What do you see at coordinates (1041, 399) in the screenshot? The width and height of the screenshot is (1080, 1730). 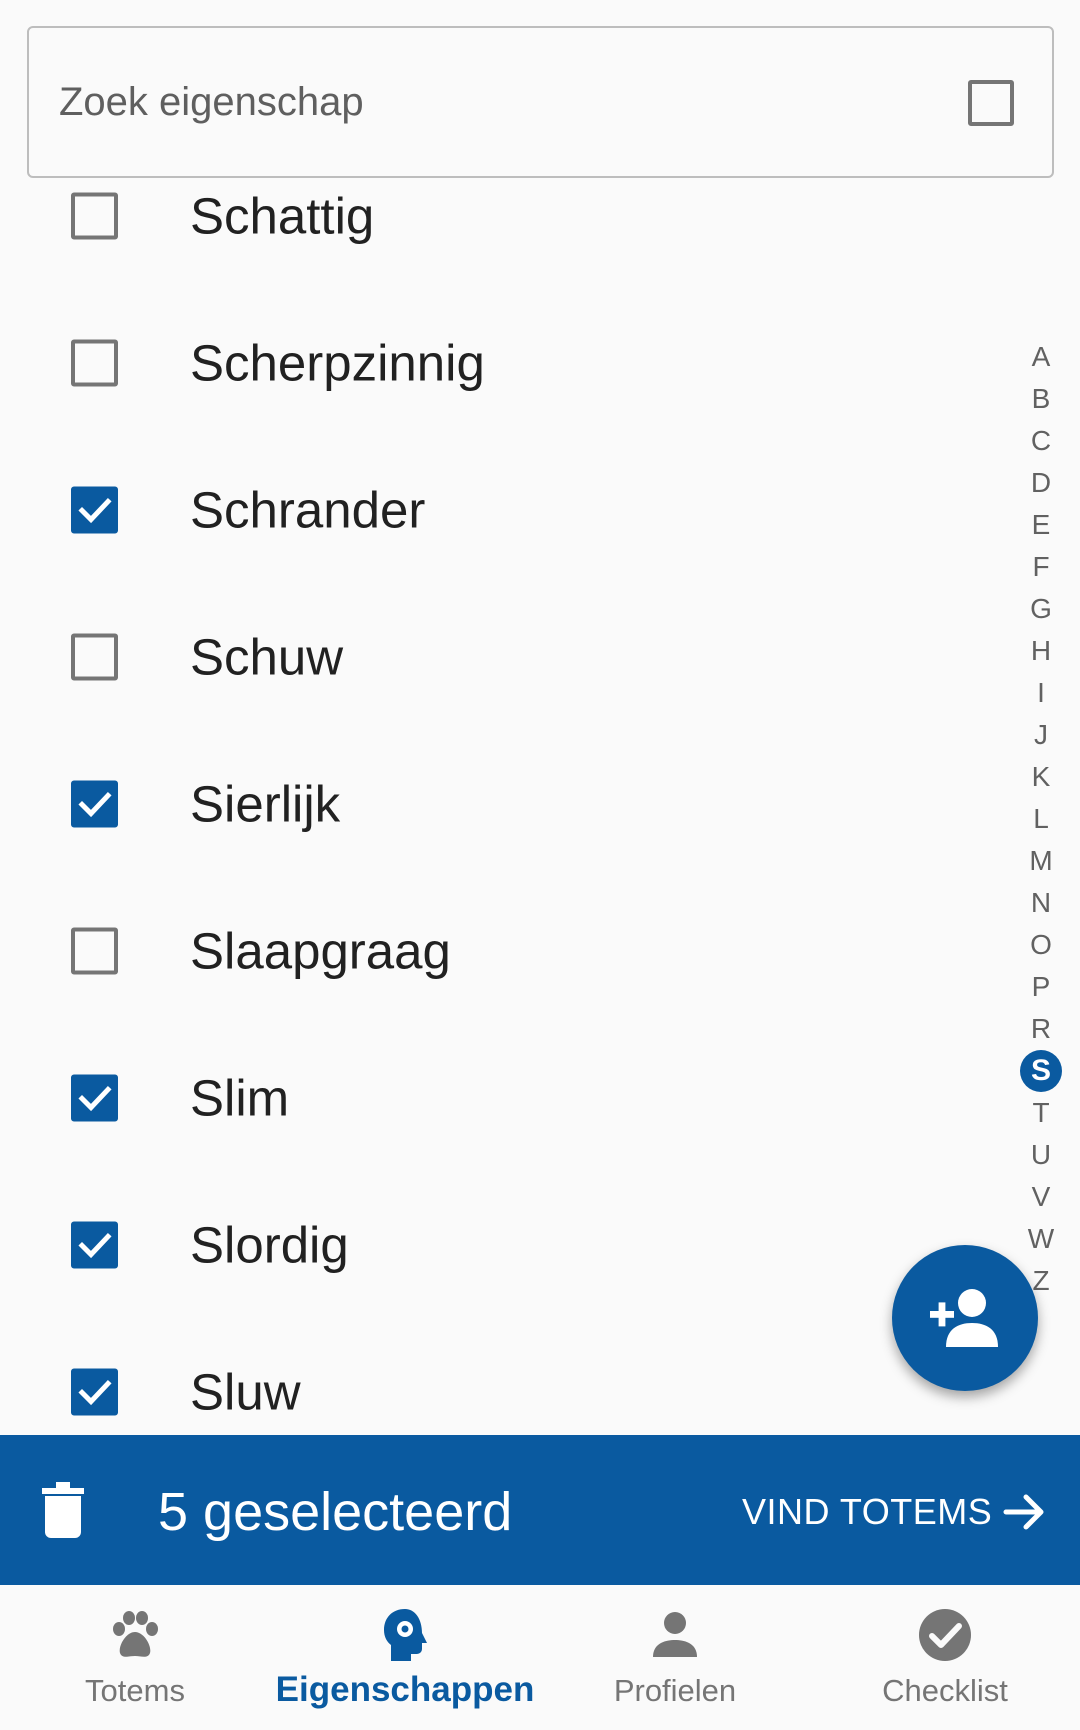 I see `alphabet-letter: B` at bounding box center [1041, 399].